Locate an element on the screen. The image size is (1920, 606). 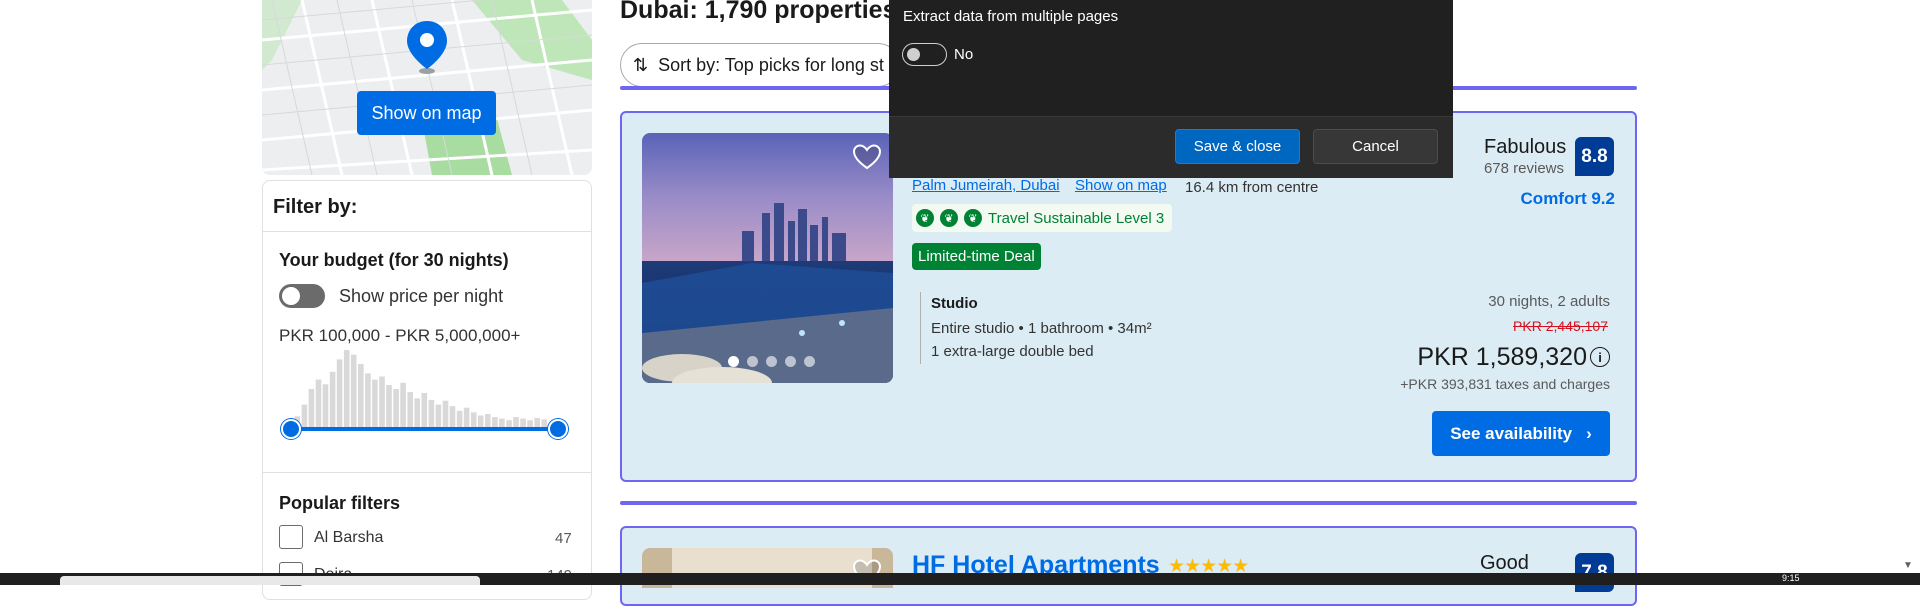
filter-count: 47 is located at coordinates (563, 538).